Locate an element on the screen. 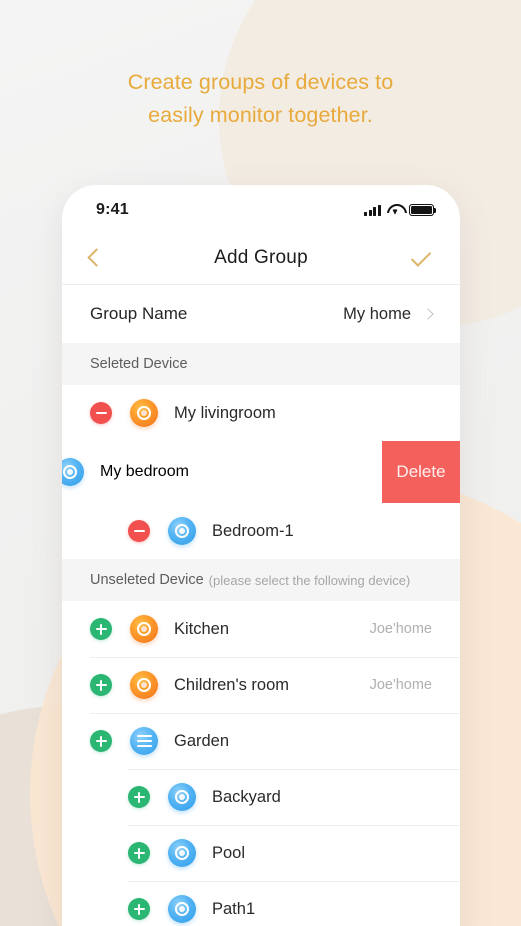 The height and width of the screenshot is (926, 521). promo-headline-line-2: easily monitor together. is located at coordinates (260, 115).